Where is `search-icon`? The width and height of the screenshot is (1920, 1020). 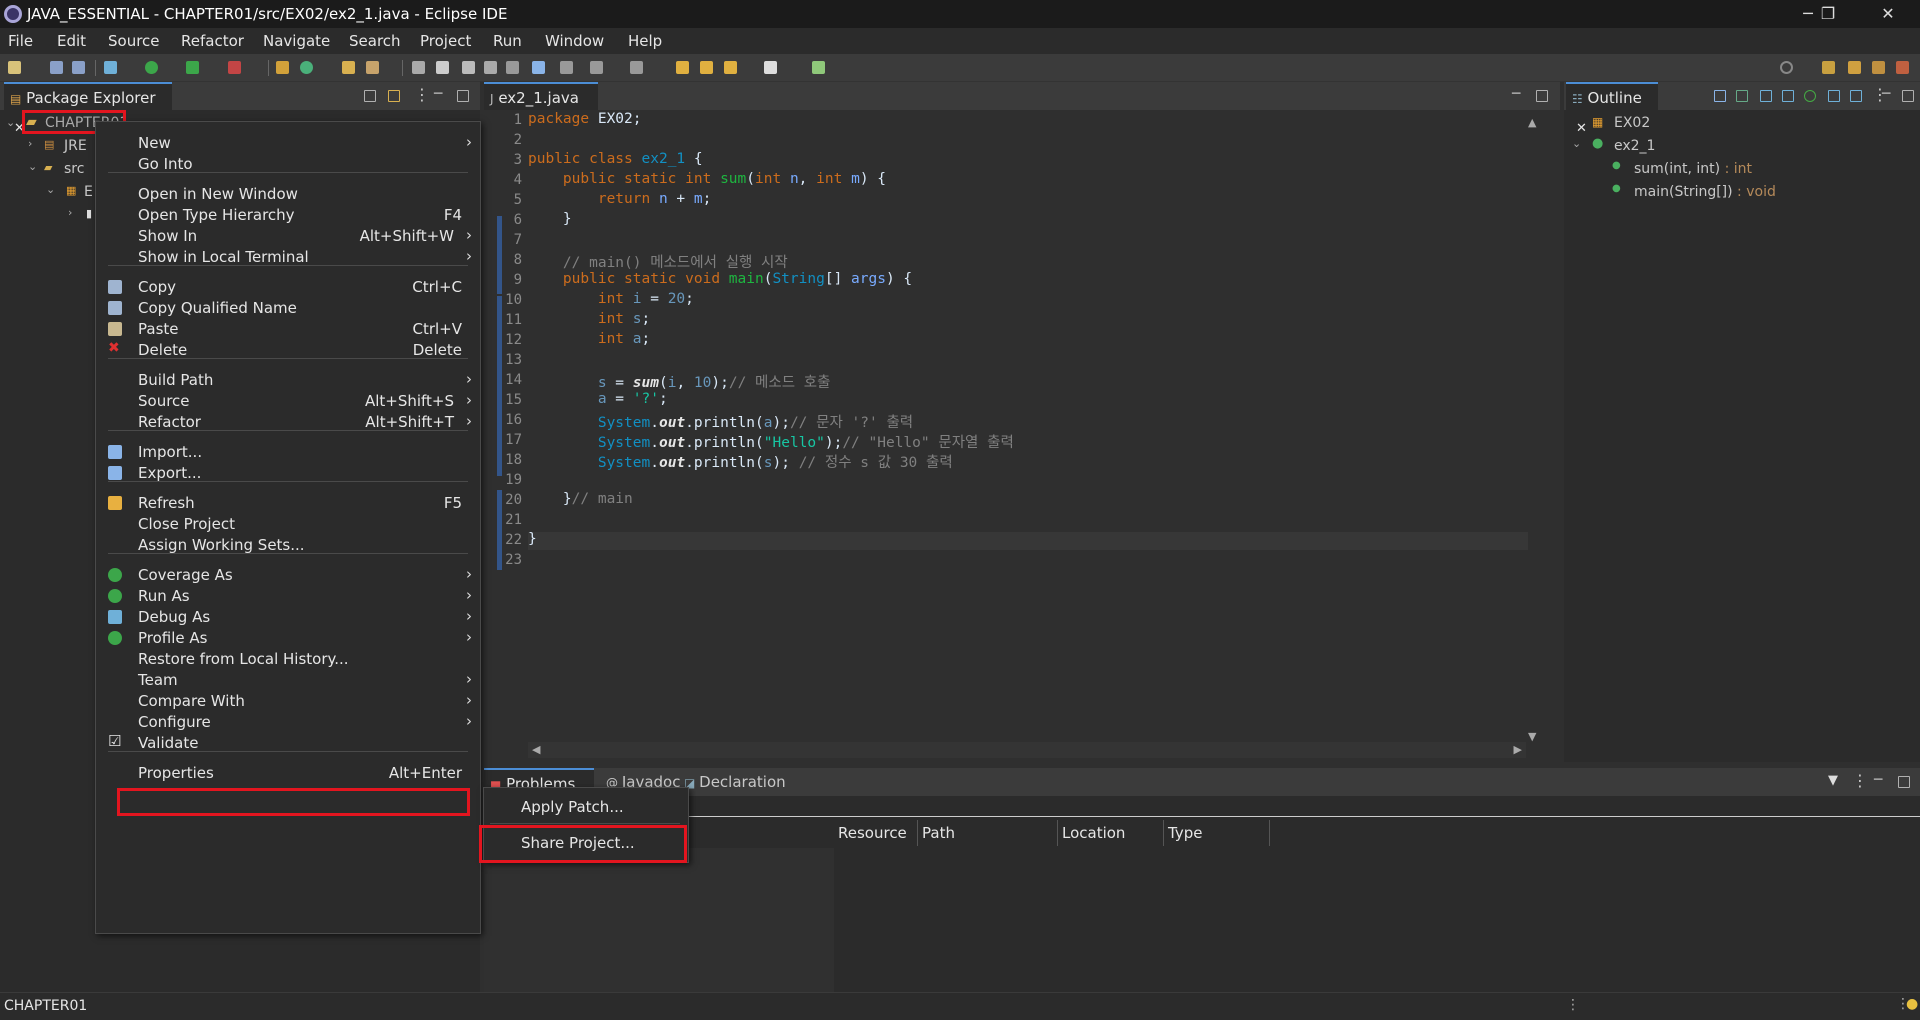 search-icon is located at coordinates (1786, 67).